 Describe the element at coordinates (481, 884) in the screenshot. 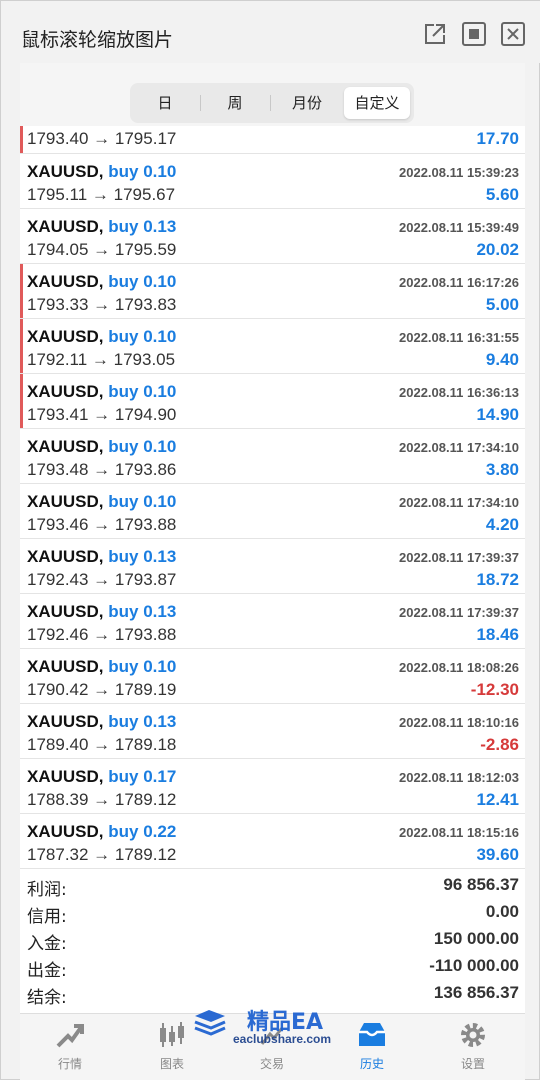

I see `summary-value: 96 856.37` at that location.